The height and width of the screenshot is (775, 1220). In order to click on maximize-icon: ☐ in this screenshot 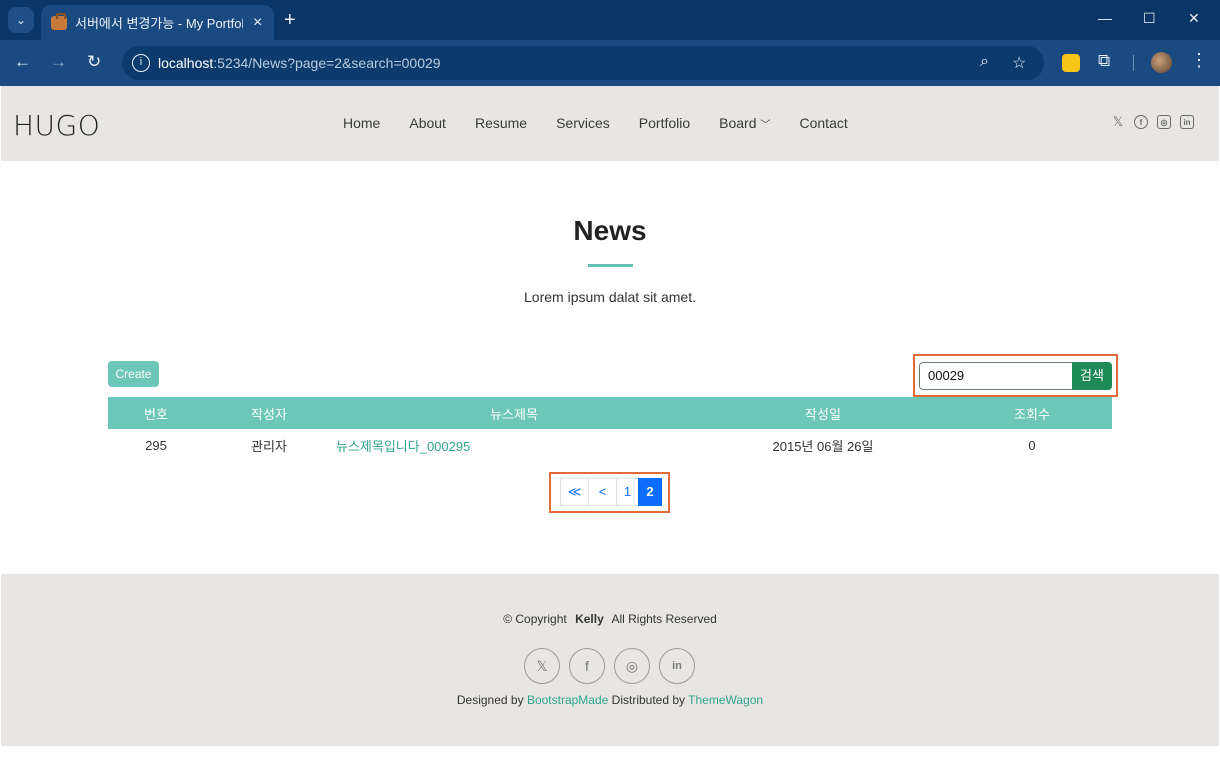, I will do `click(1149, 18)`.